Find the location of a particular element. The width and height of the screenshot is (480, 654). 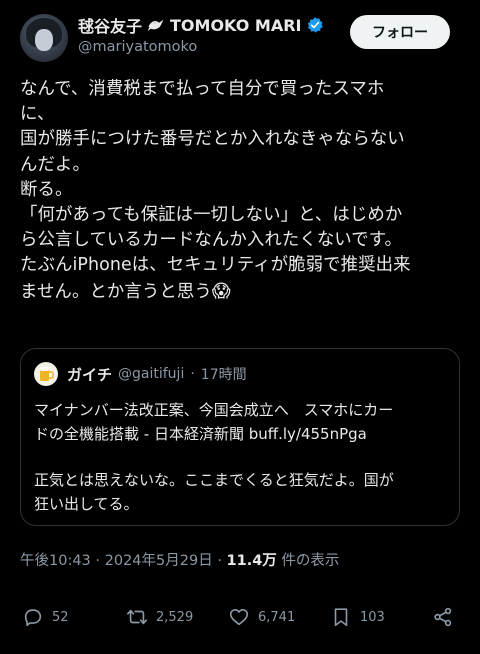

share-icon is located at coordinates (443, 617).